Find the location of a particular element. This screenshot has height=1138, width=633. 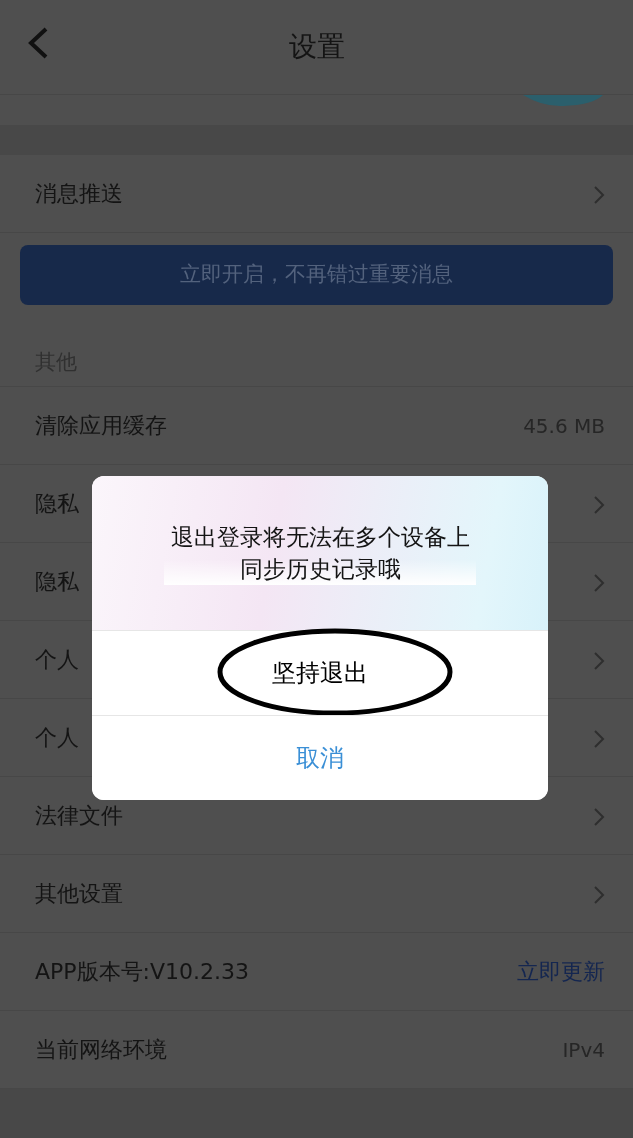

row-label: 其他设置 is located at coordinates (79, 894).